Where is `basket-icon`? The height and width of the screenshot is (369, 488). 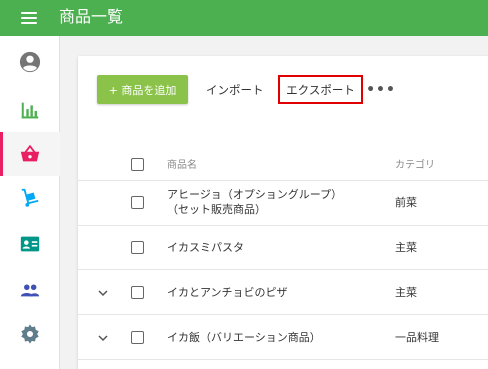
basket-icon is located at coordinates (30, 153).